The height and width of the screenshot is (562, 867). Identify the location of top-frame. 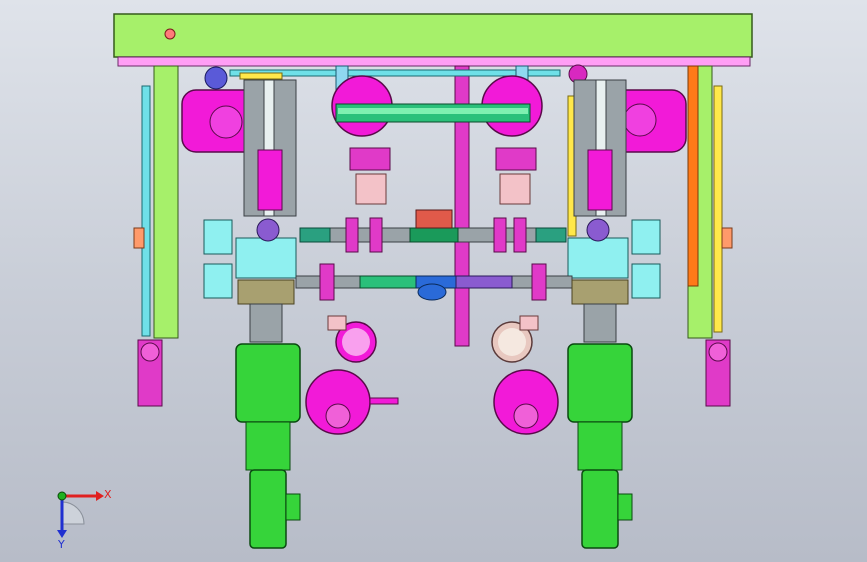
(433, 40).